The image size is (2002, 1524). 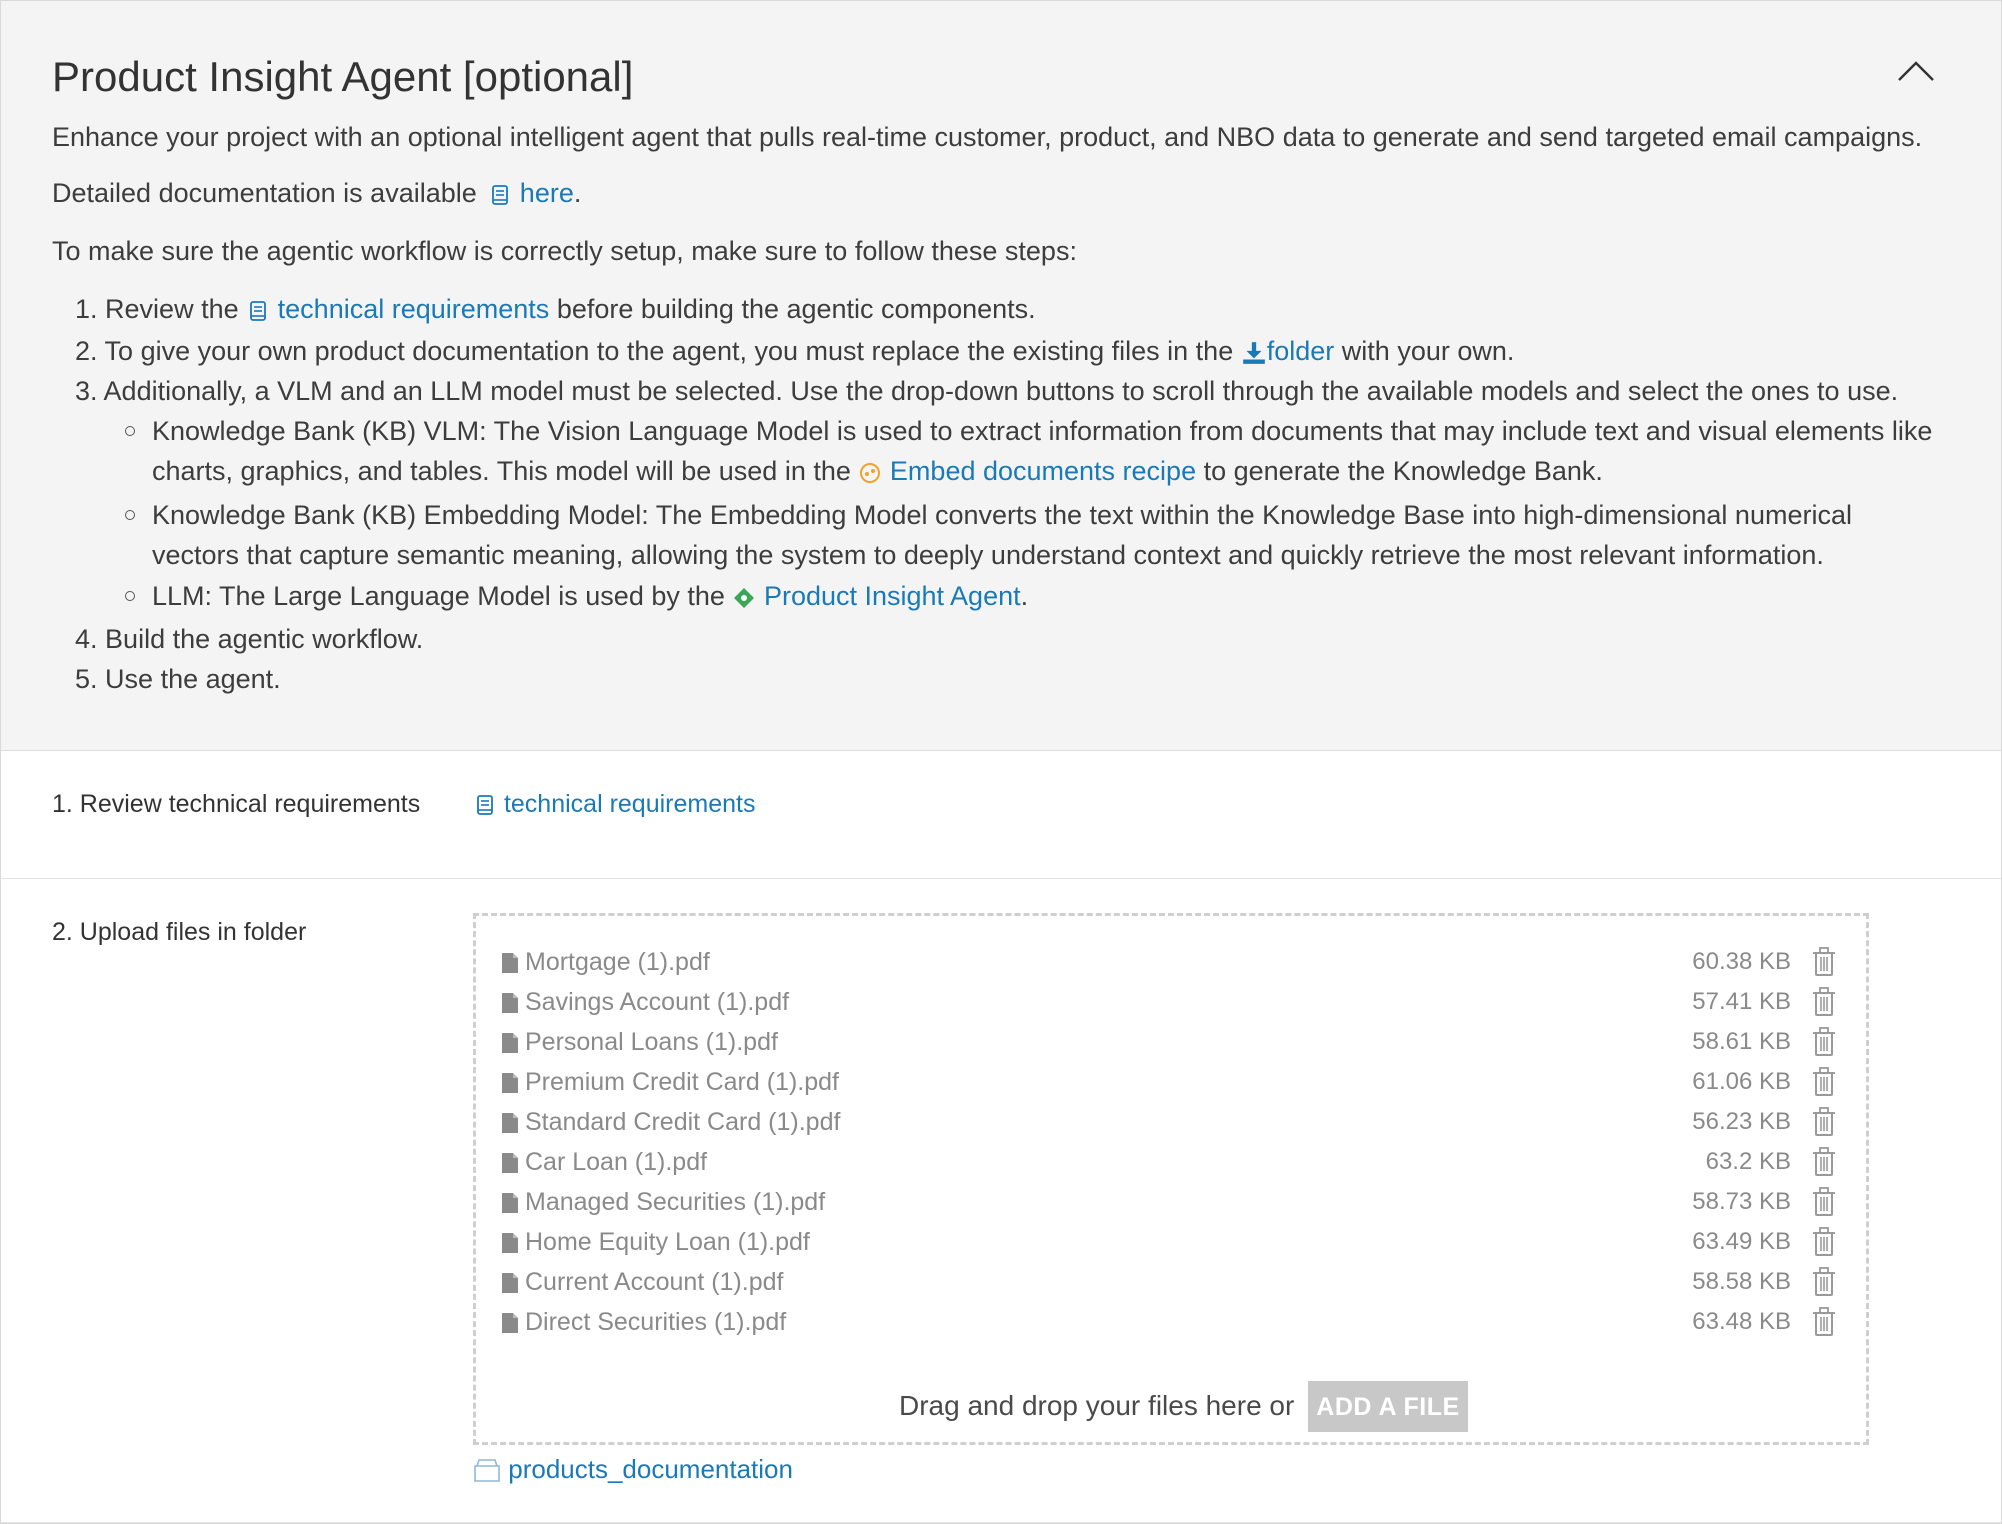 I want to click on step-4-number: 4., so click(x=86, y=639).